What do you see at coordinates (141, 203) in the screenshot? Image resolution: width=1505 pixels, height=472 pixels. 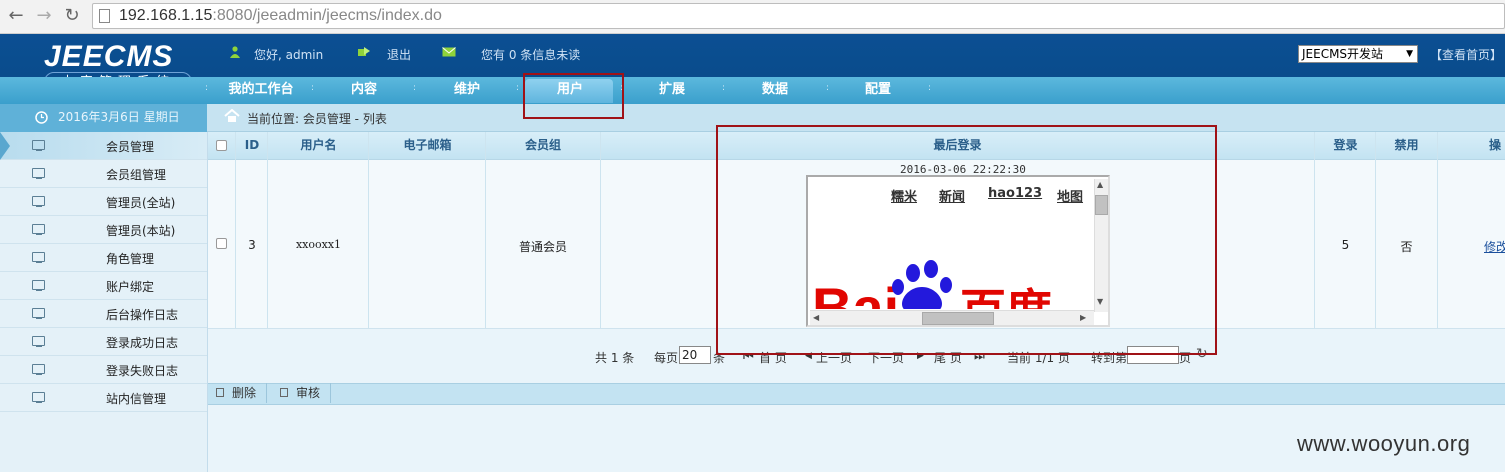 I see `sidebar-item-label: 管理员(全站)` at bounding box center [141, 203].